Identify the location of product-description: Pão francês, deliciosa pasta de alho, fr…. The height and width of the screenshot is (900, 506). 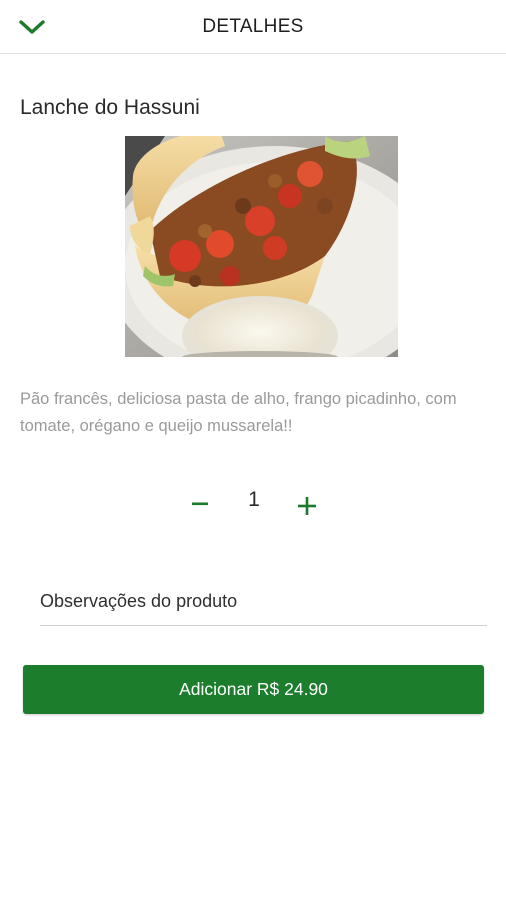
(238, 412).